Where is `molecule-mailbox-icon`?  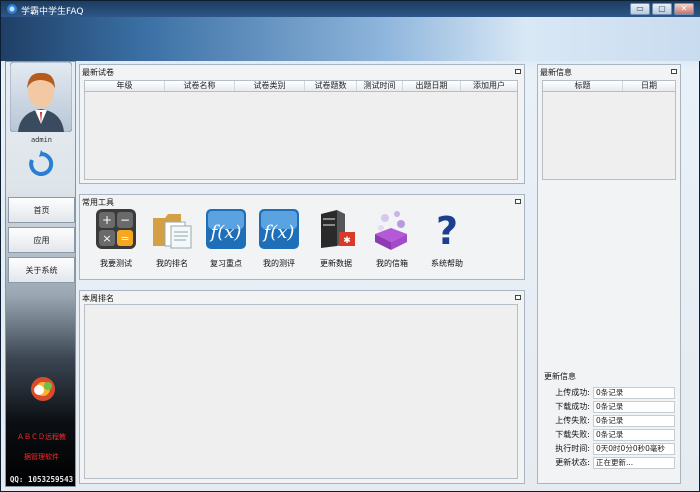 molecule-mailbox-icon is located at coordinates (391, 230).